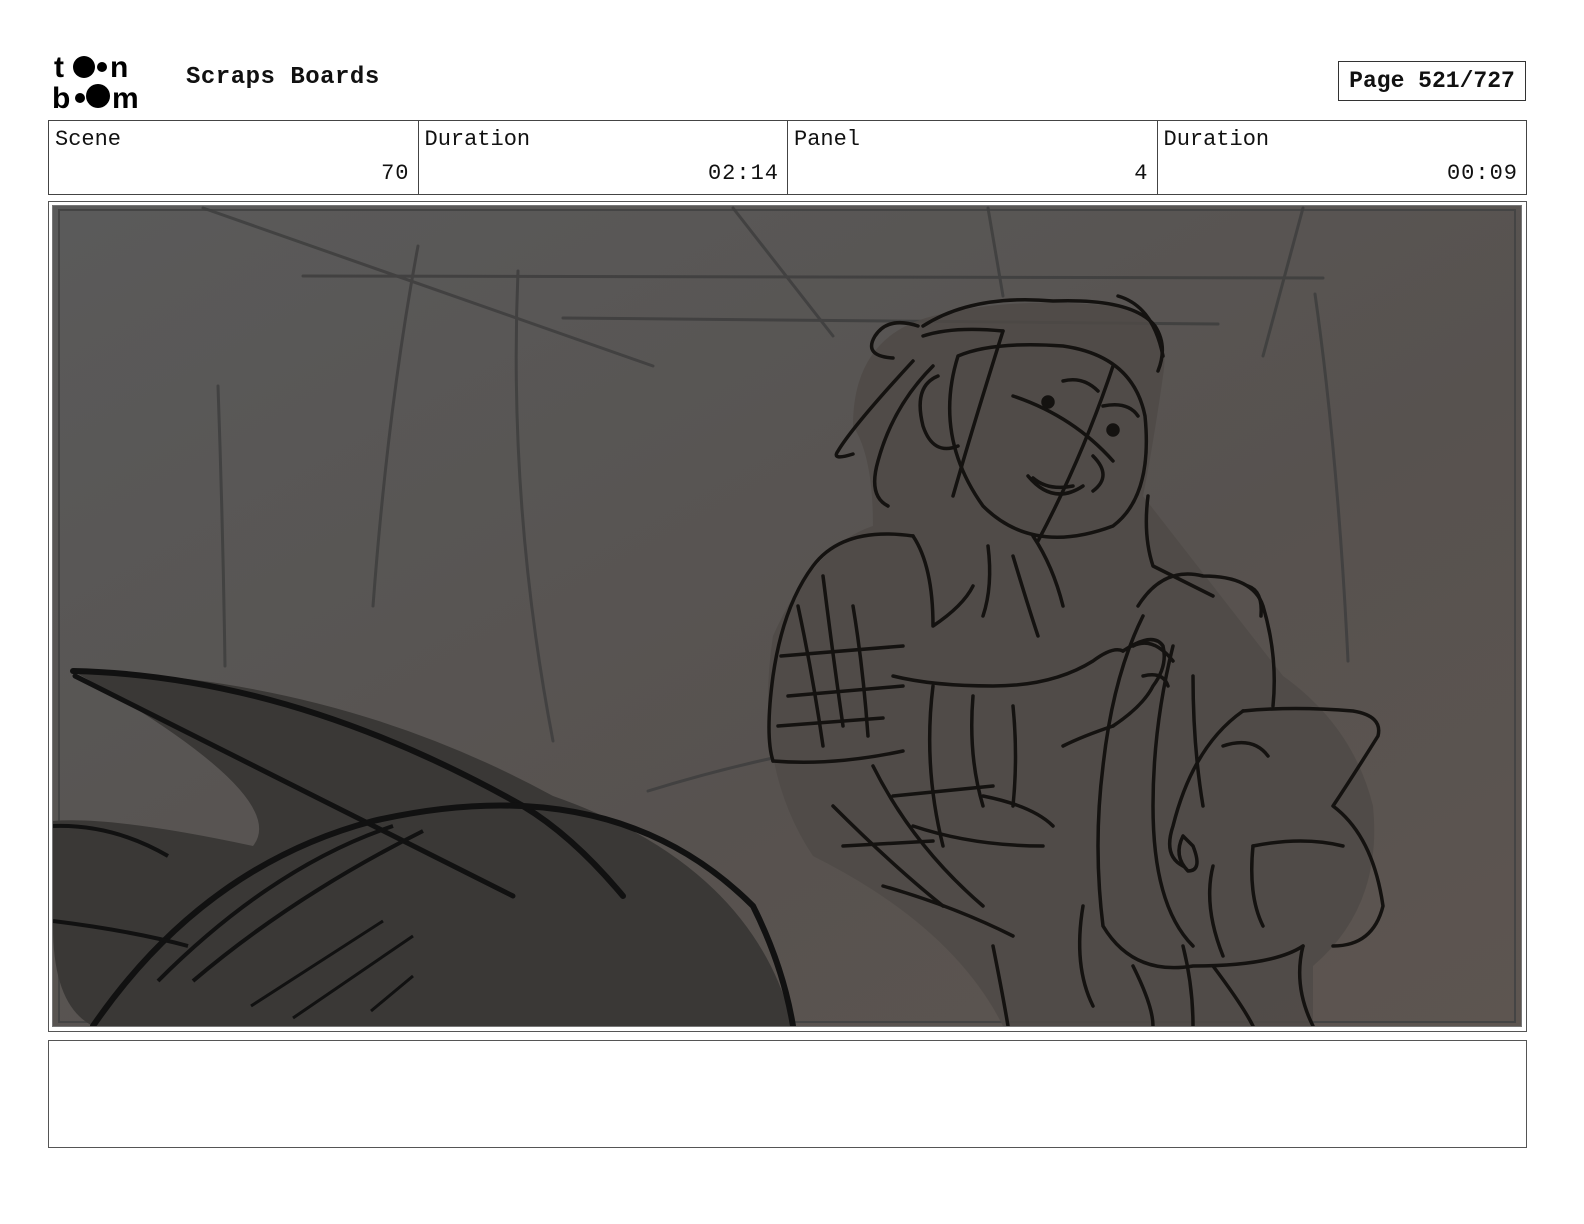 This screenshot has width=1584, height=1224. What do you see at coordinates (88, 139) in the screenshot?
I see `scene-label: Scene` at bounding box center [88, 139].